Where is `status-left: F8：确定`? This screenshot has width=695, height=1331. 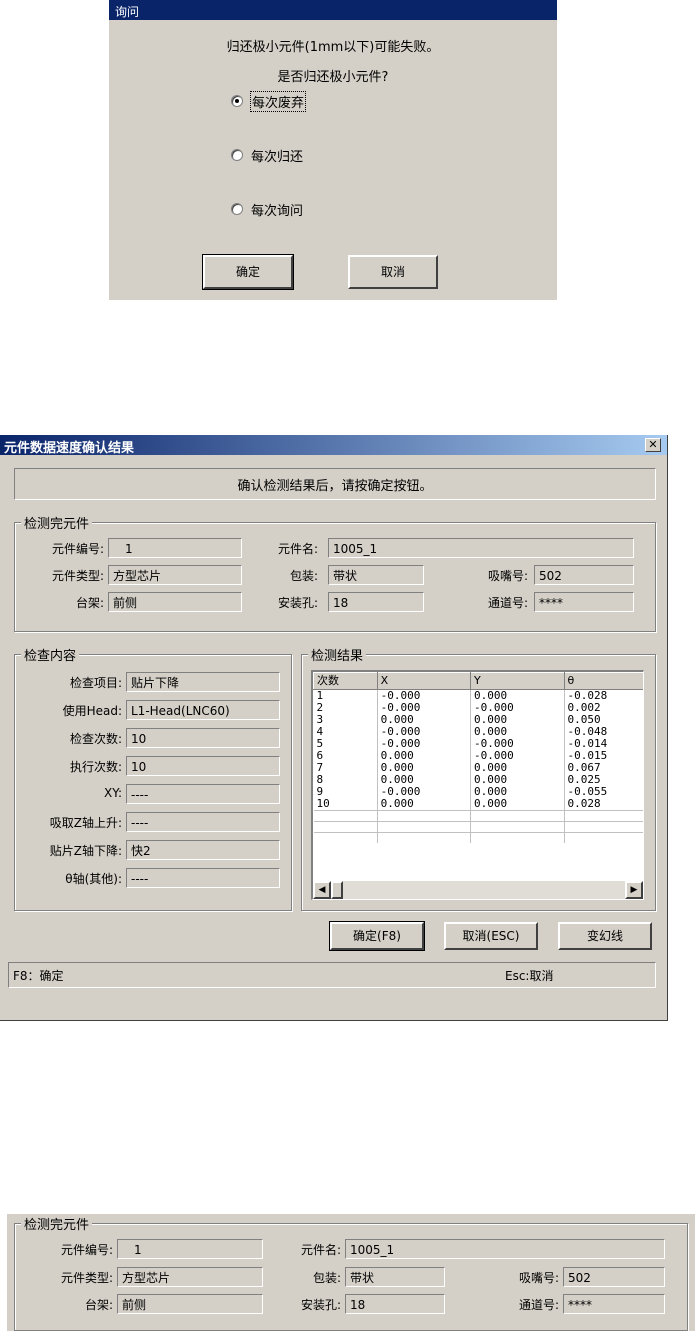 status-left: F8：确定 is located at coordinates (38, 976).